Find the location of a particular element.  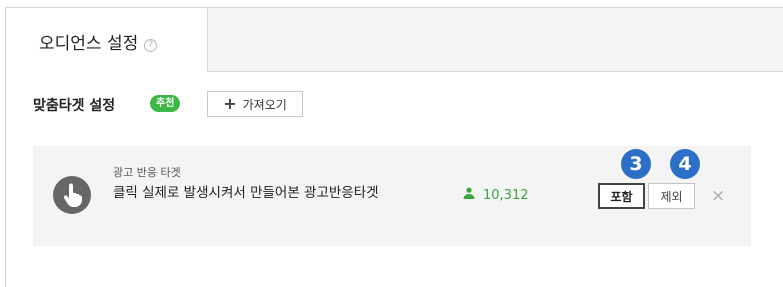

hand-pointer-icon is located at coordinates (72, 195).